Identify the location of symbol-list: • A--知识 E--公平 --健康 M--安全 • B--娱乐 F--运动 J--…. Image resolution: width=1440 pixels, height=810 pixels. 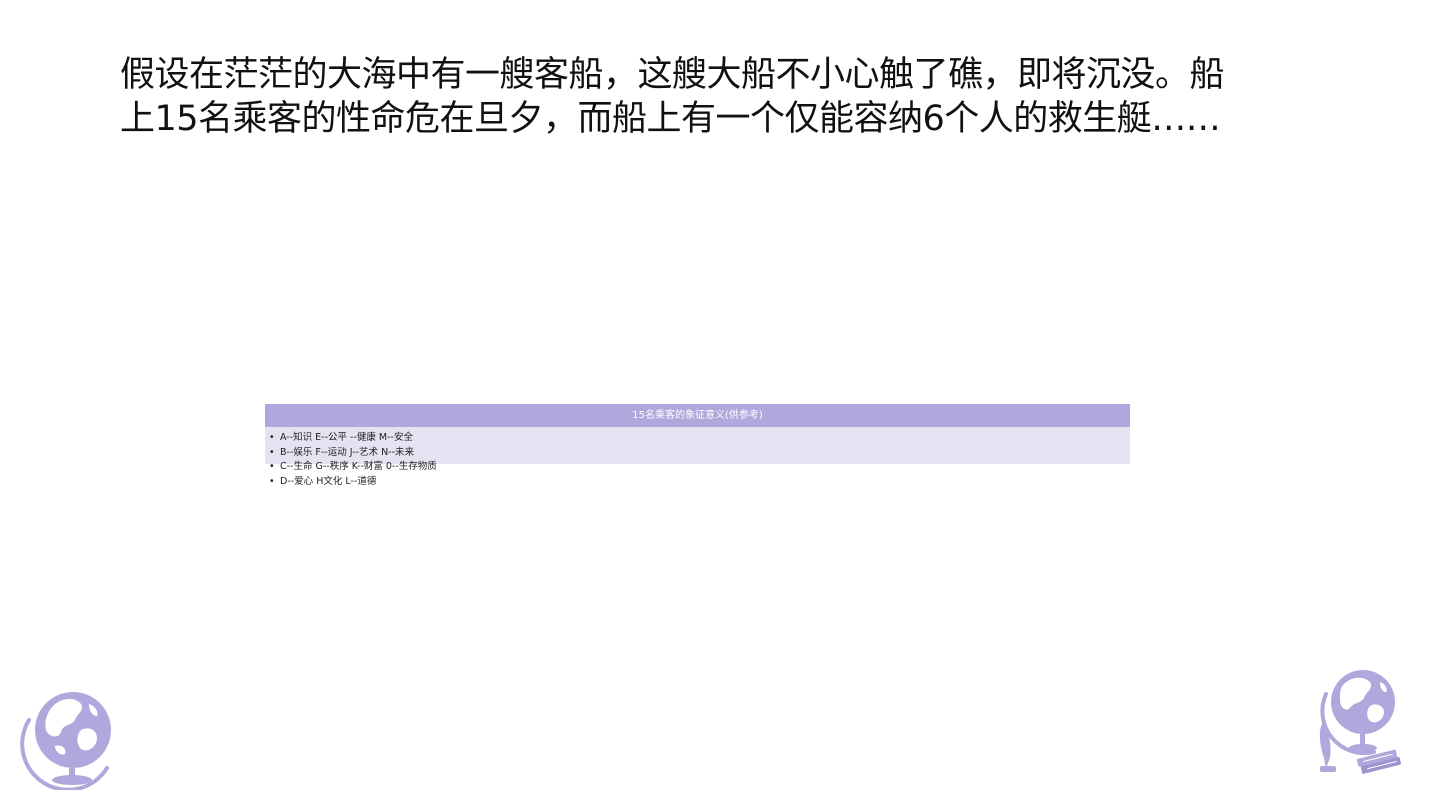
(353, 460).